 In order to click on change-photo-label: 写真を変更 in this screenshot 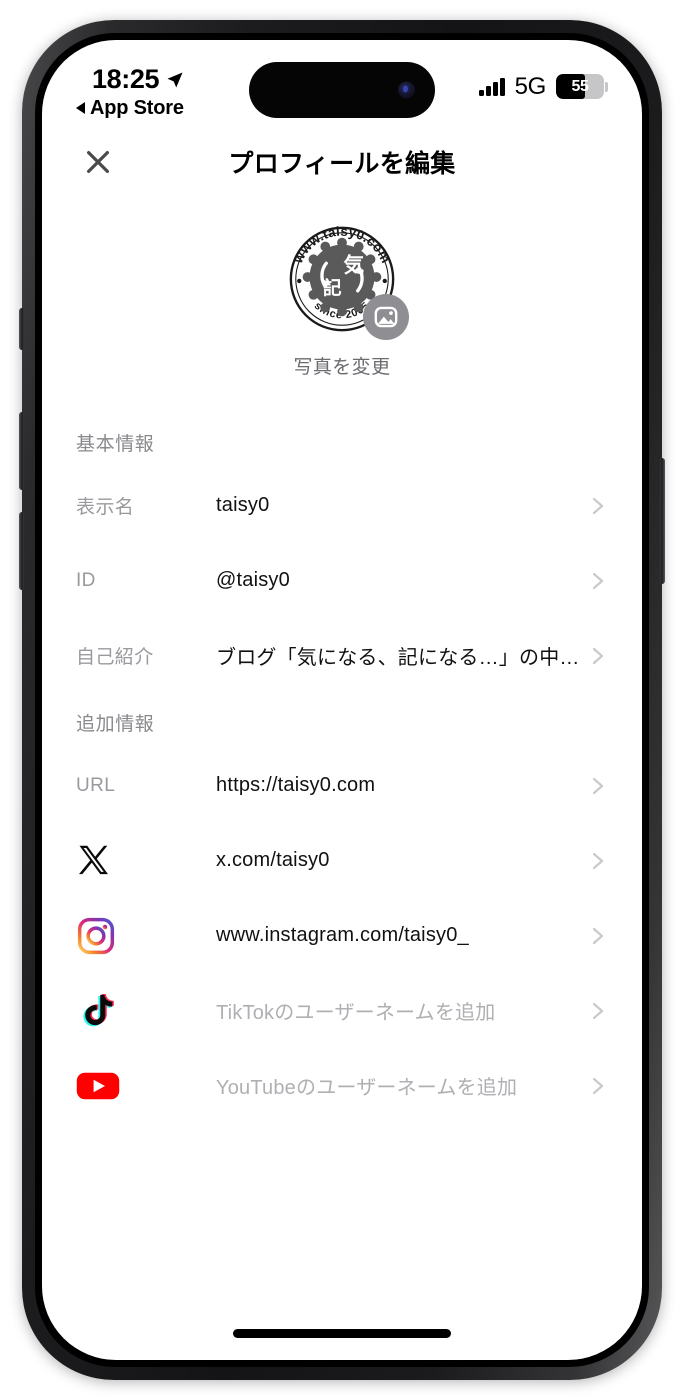, I will do `click(341, 365)`.